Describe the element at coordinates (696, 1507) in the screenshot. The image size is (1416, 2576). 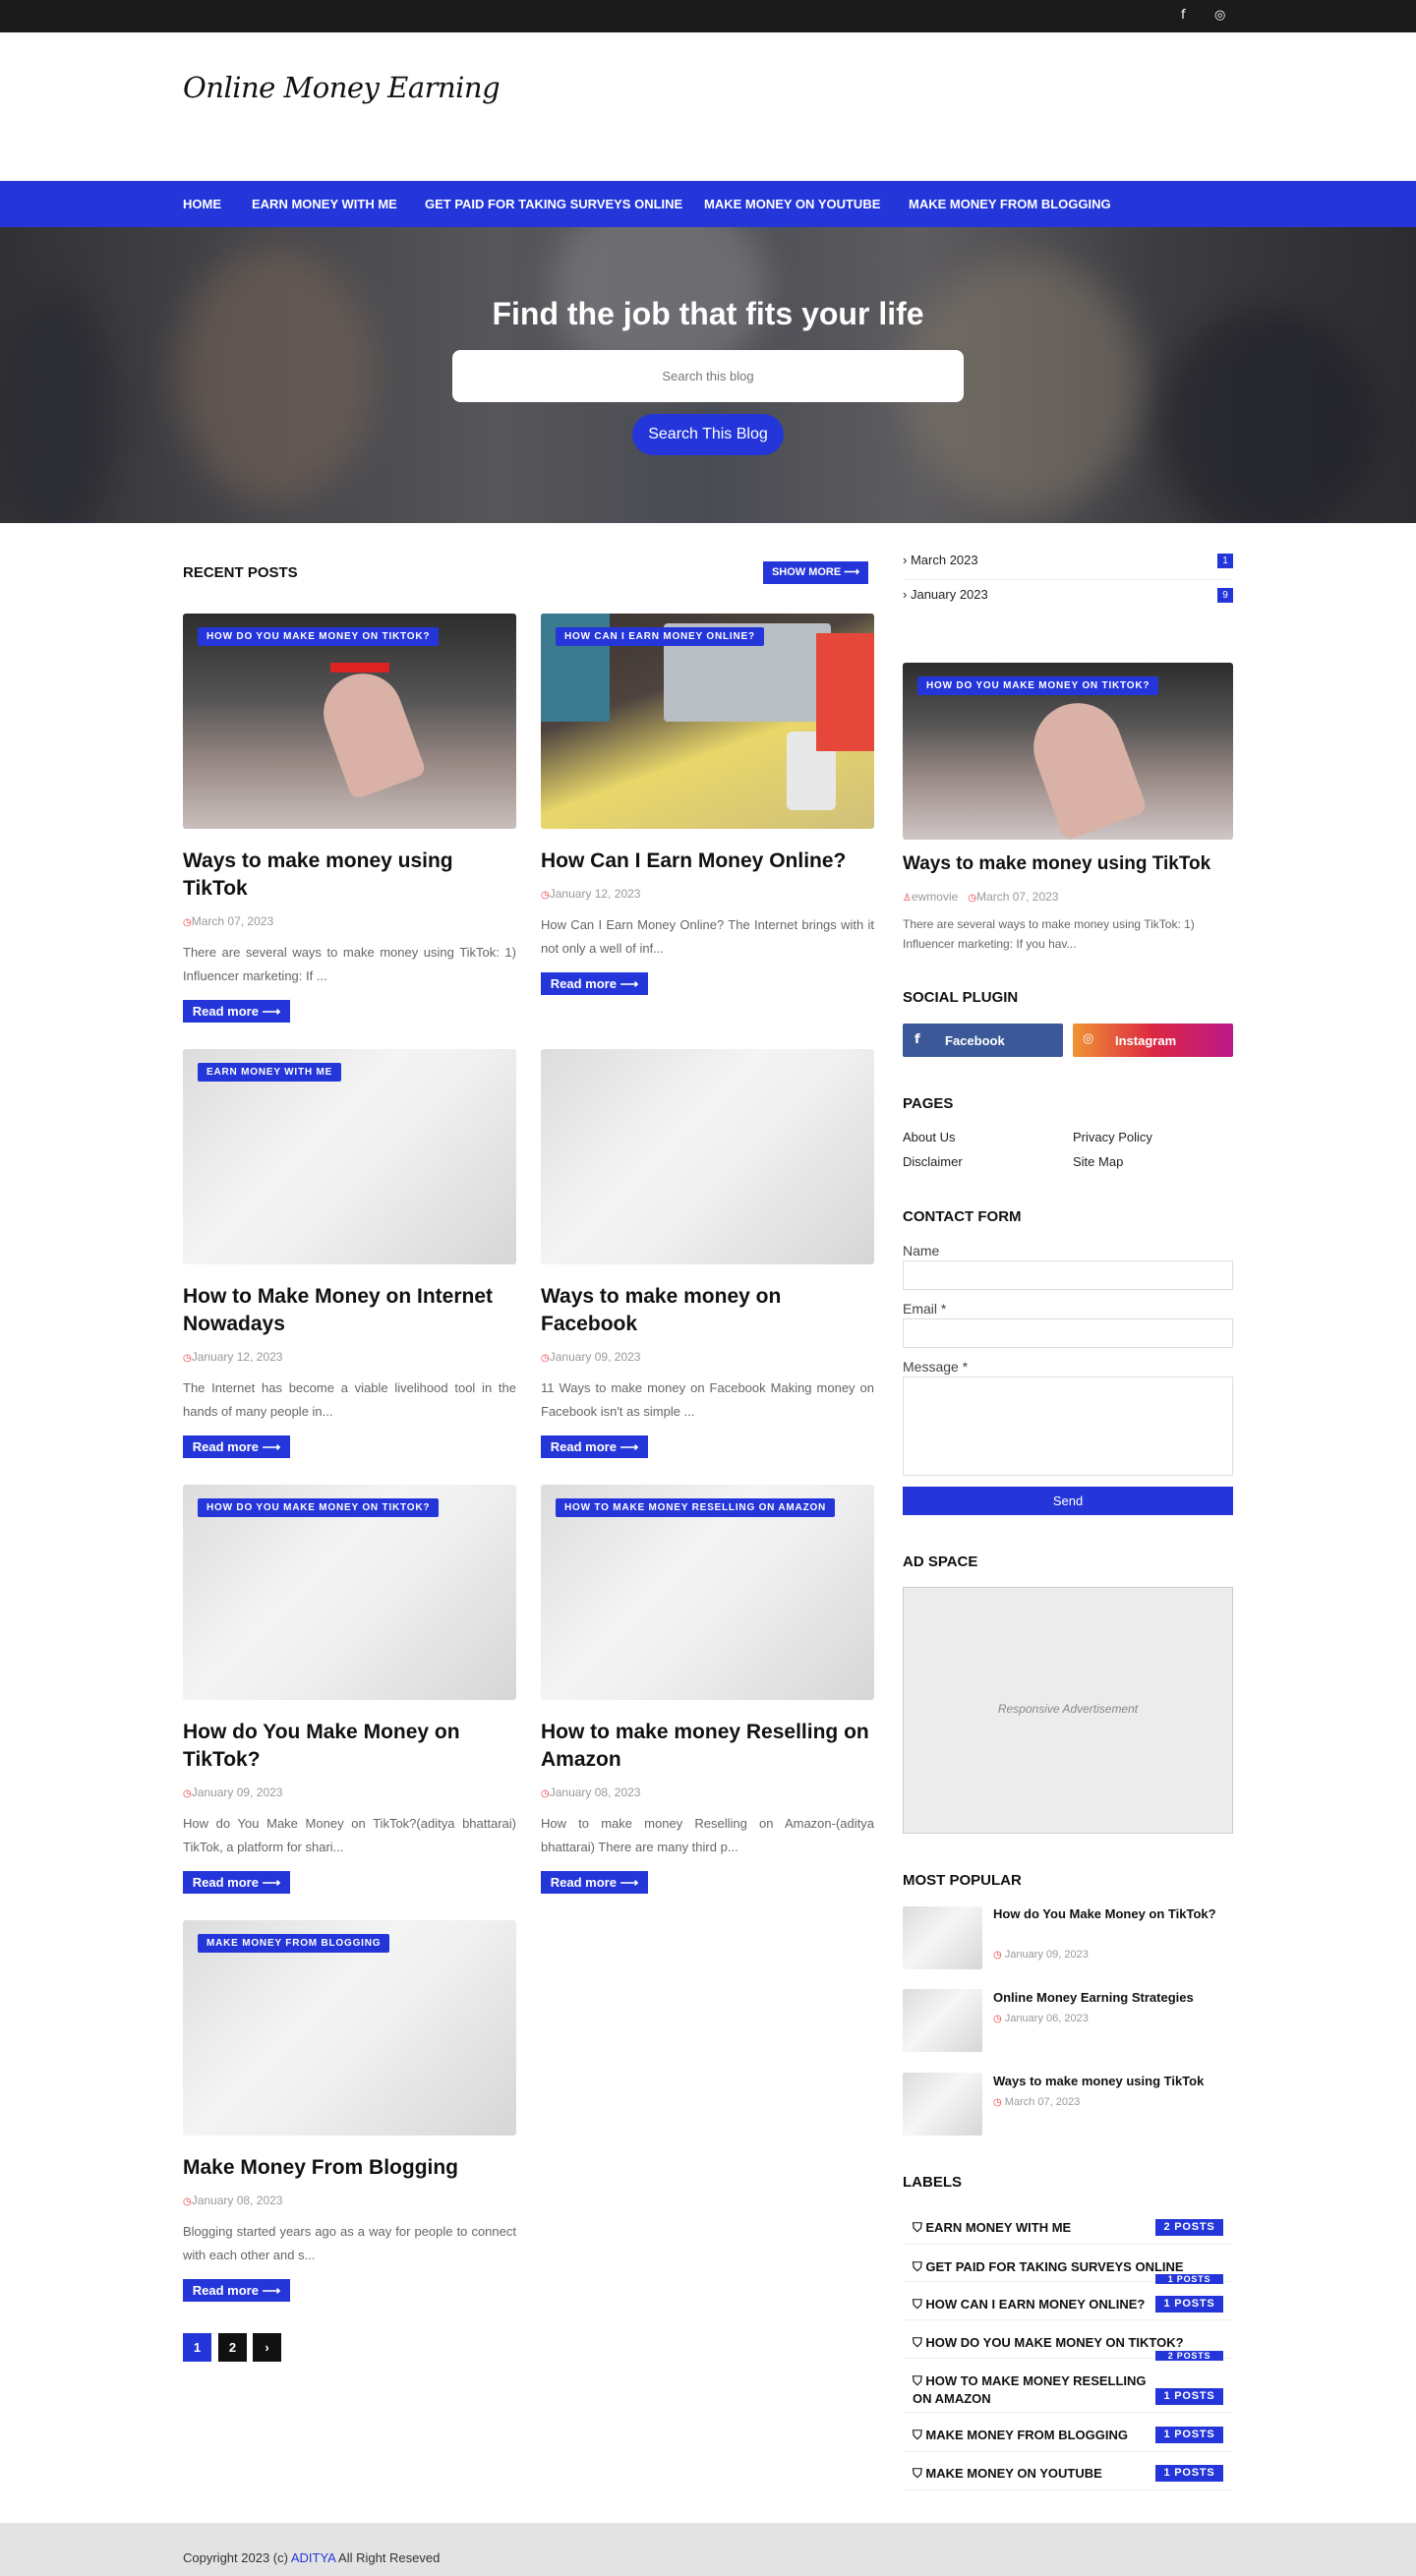
I see `post-label-badge: HOW TO MAKE MONEY RESELLING ON AMAZON` at that location.